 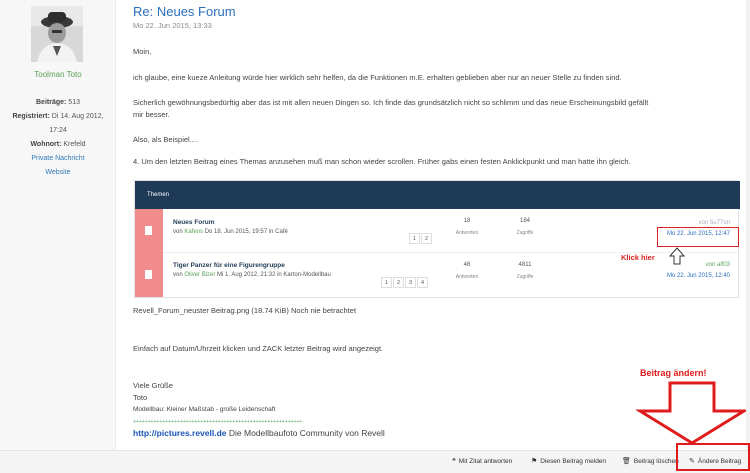 What do you see at coordinates (422, 282) in the screenshot?
I see `page-link: 4` at bounding box center [422, 282].